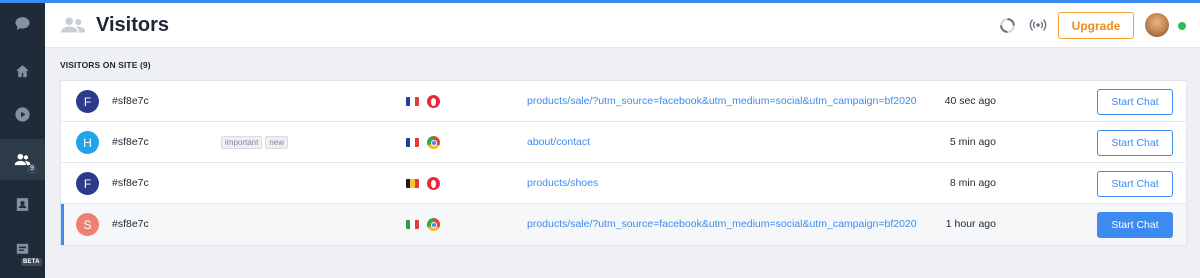 Image resolution: width=1200 pixels, height=278 pixels. I want to click on tag-important: important, so click(242, 142).